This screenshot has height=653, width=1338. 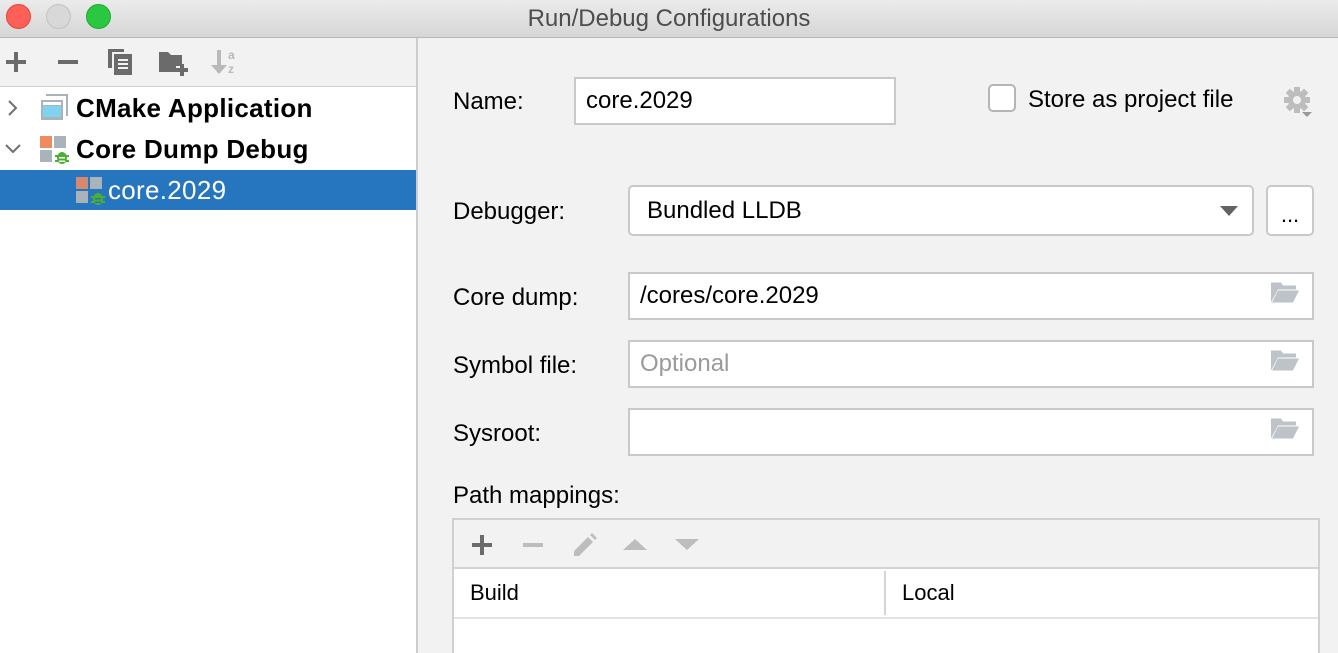 What do you see at coordinates (192, 148) in the screenshot?
I see `tree-item-label: Core Dump Debug` at bounding box center [192, 148].